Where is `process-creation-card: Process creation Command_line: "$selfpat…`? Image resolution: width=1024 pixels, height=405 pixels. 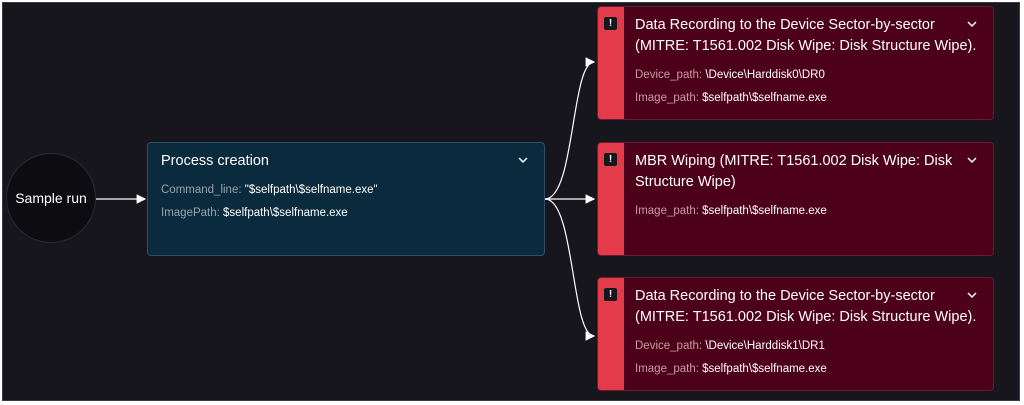 process-creation-card: Process creation Command_line: "$selfpat… is located at coordinates (346, 199).